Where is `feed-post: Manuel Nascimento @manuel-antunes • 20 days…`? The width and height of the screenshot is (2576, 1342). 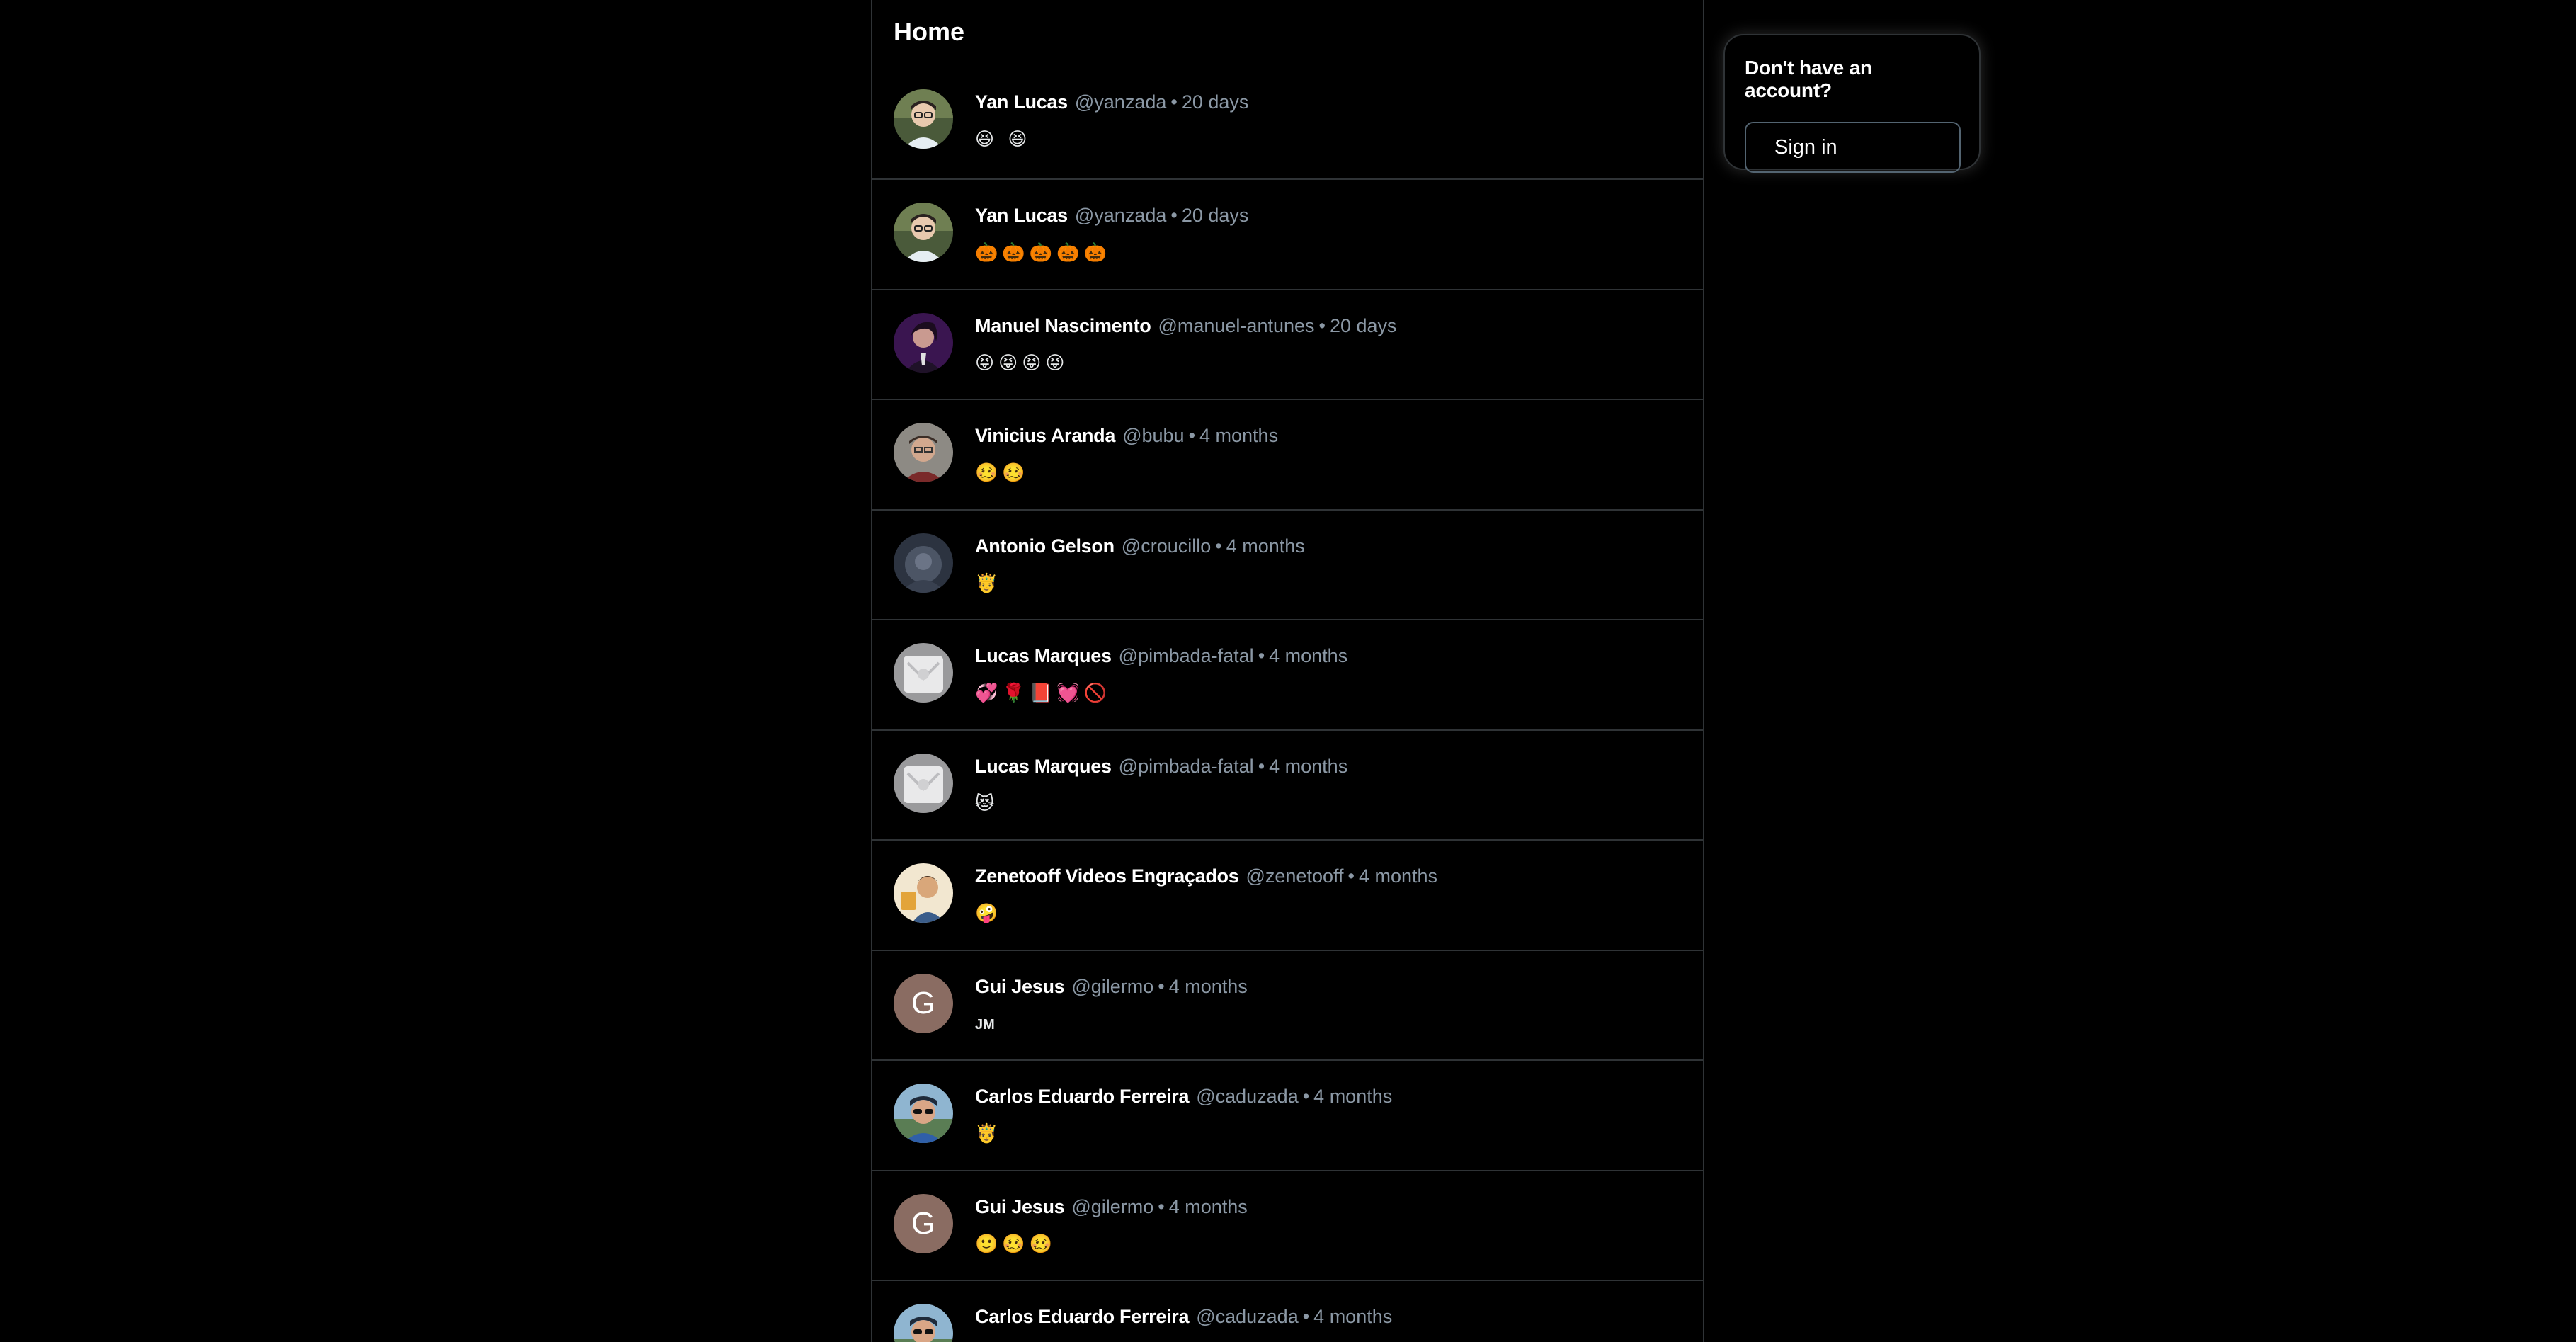 feed-post: Manuel Nascimento @manuel-antunes • 20 days… is located at coordinates (1287, 345).